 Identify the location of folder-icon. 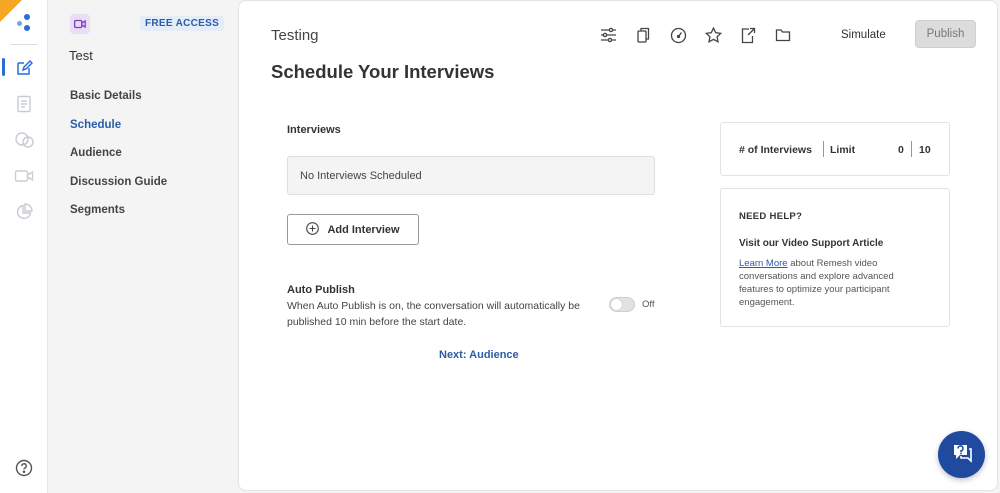
(783, 35).